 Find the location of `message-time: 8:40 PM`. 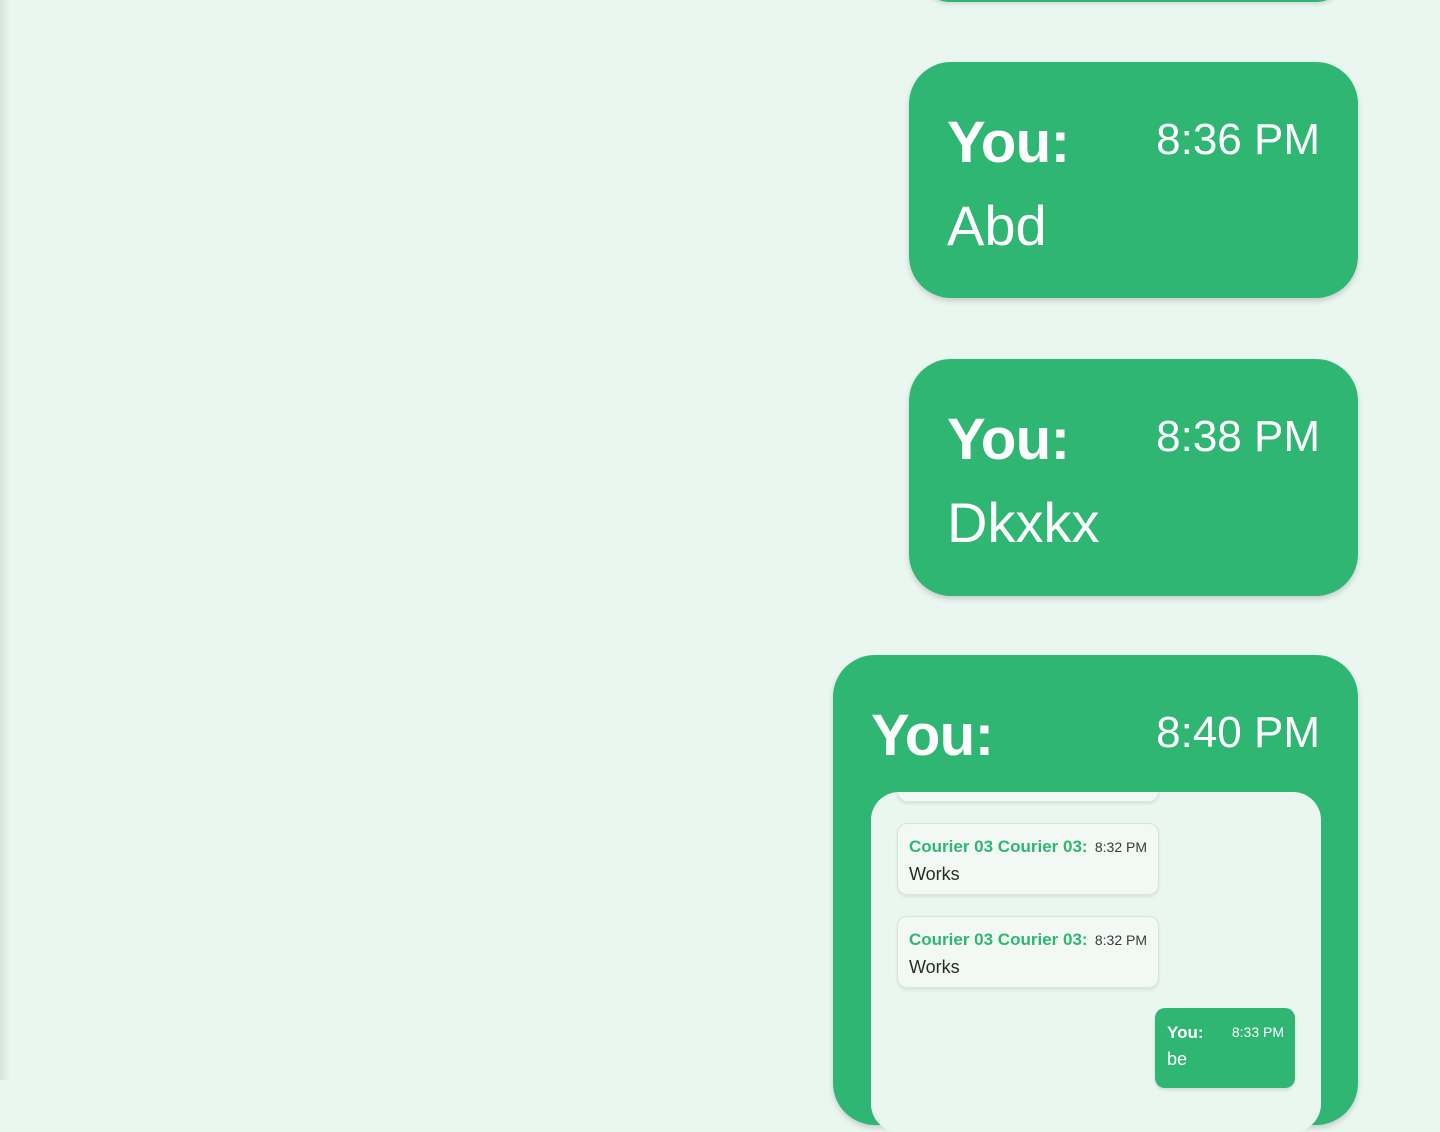

message-time: 8:40 PM is located at coordinates (1238, 732).